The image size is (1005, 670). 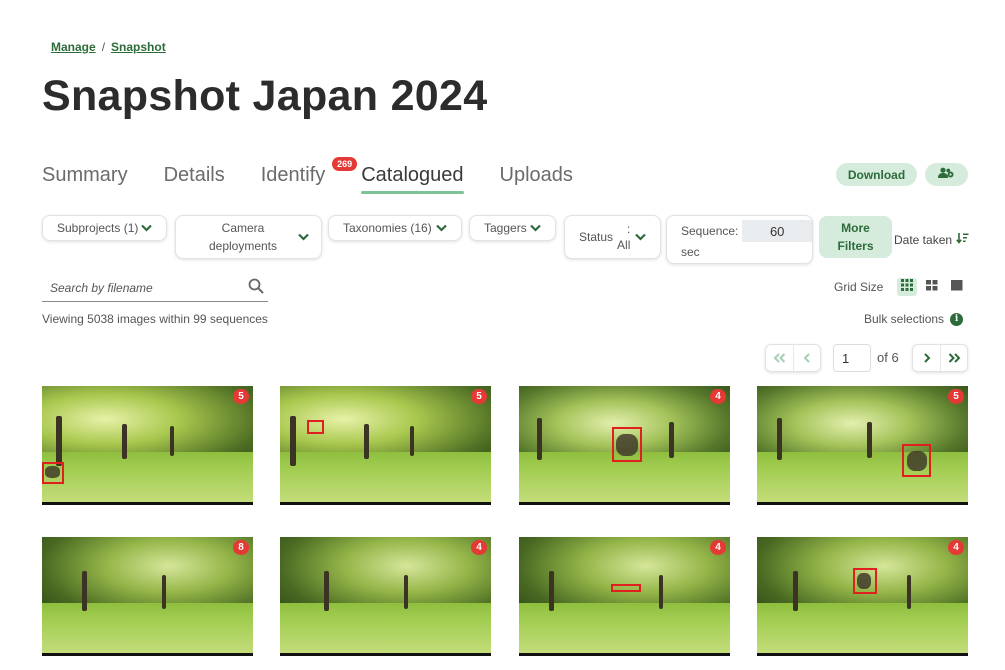 I want to click on tab-uploads: Uploads, so click(x=536, y=177).